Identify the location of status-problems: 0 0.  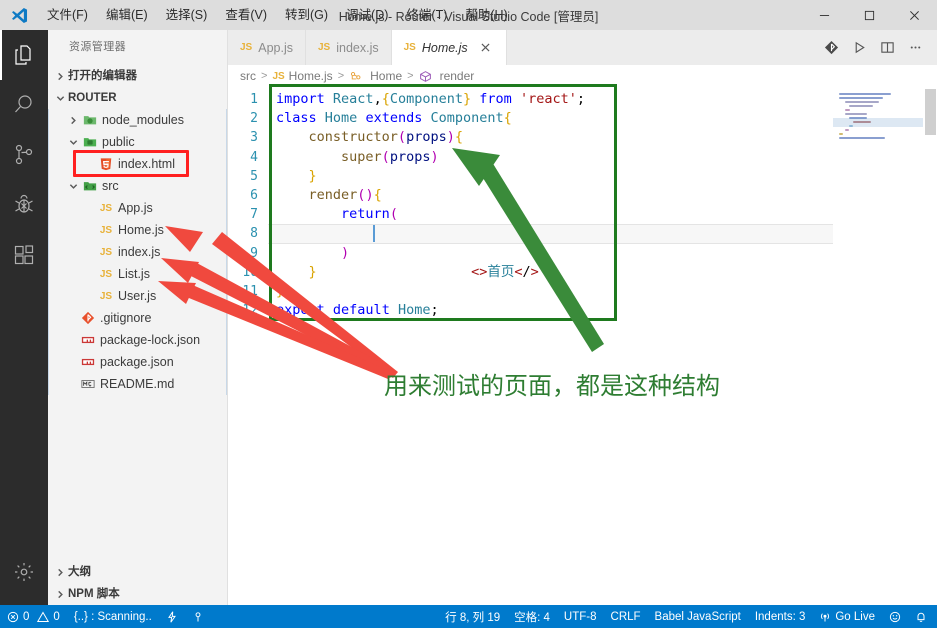
(33, 616).